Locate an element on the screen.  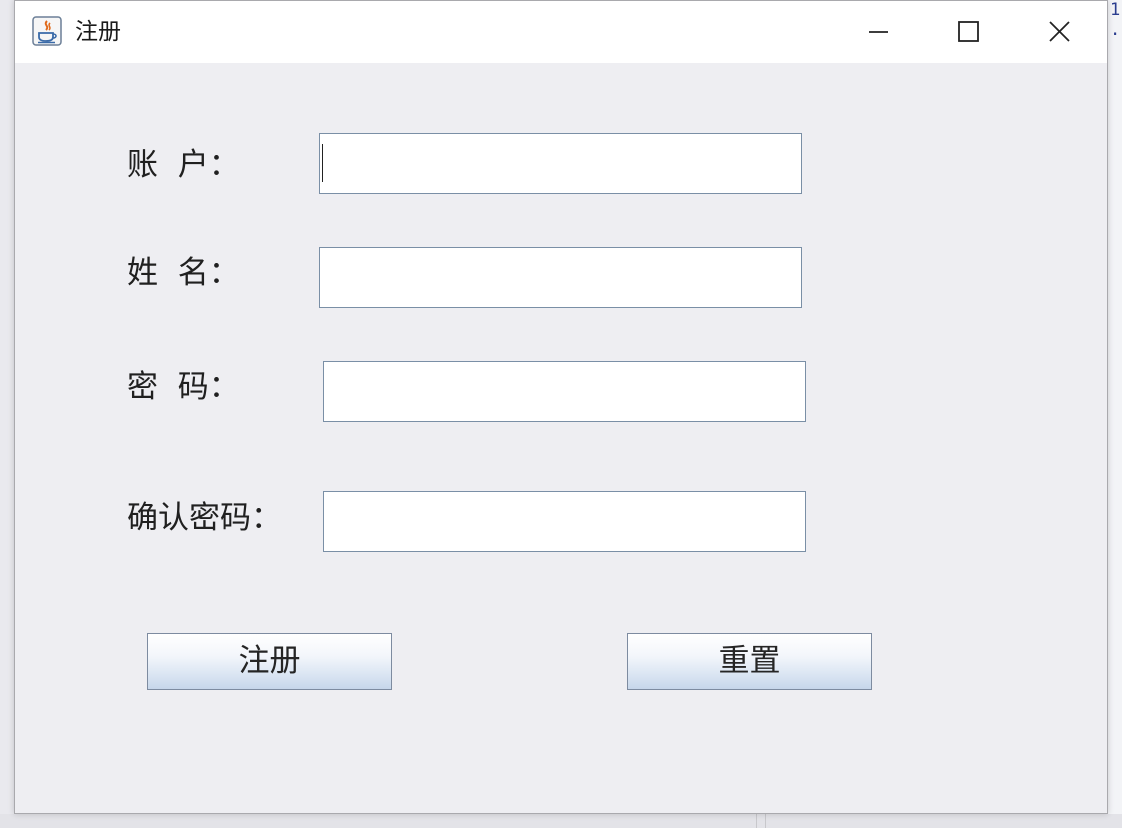
background-editor-strip is located at coordinates (1115, 414).